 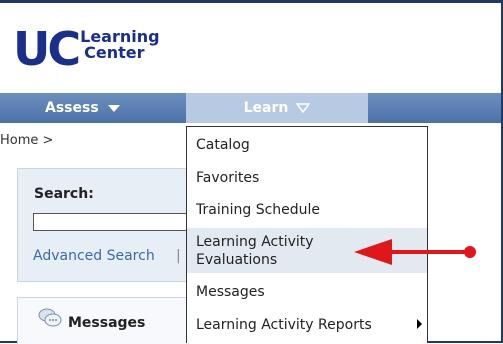 What do you see at coordinates (113, 222) in the screenshot?
I see `search-input` at bounding box center [113, 222].